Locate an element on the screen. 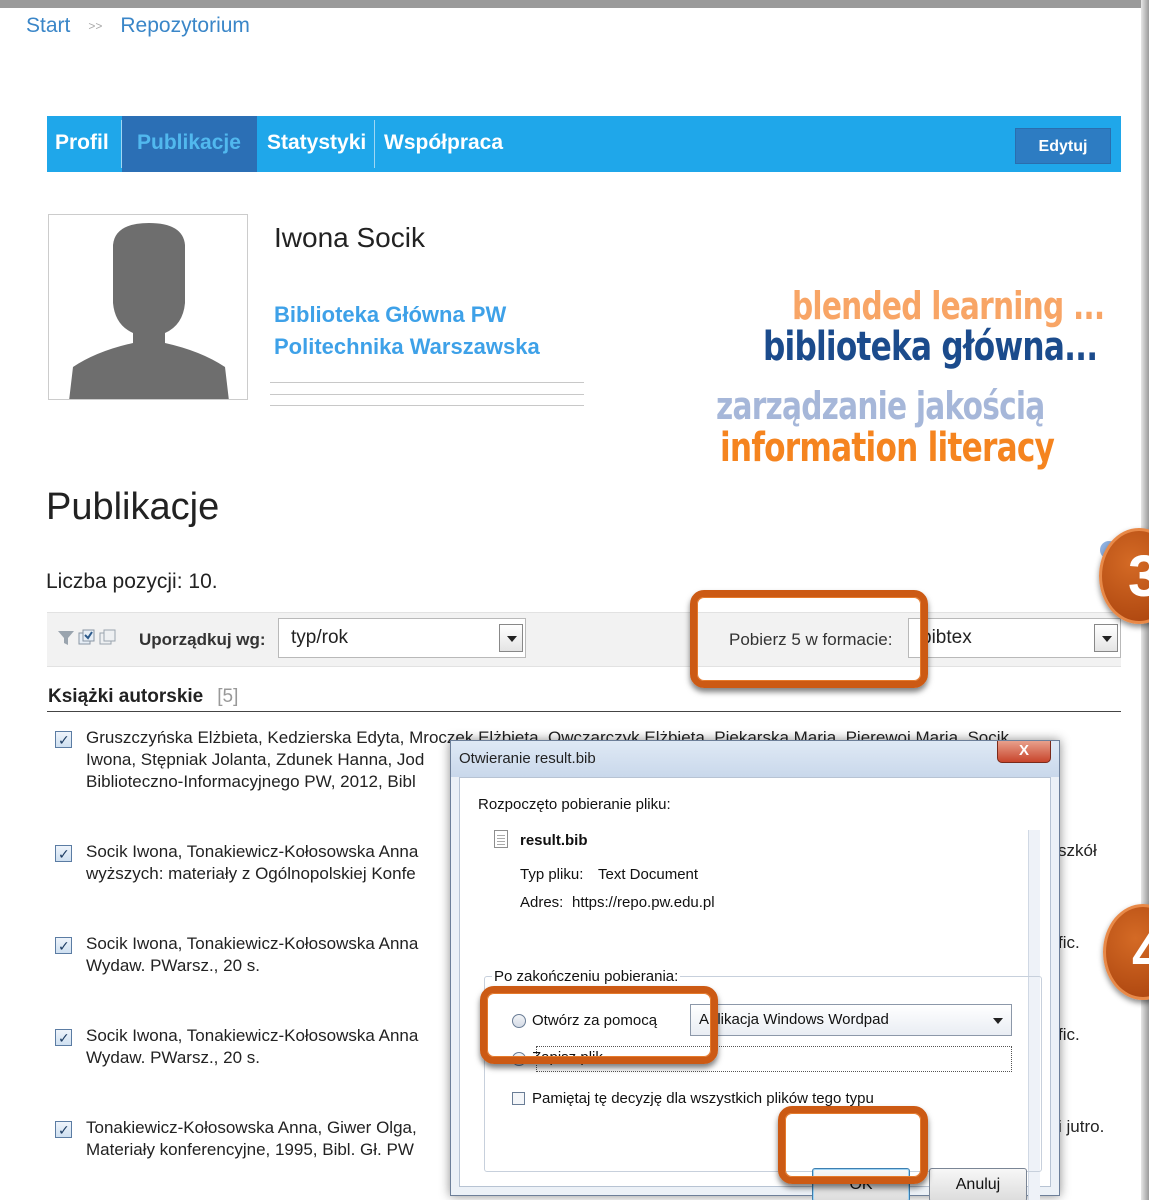  download-format-select: bibtex is located at coordinates (1014, 638).